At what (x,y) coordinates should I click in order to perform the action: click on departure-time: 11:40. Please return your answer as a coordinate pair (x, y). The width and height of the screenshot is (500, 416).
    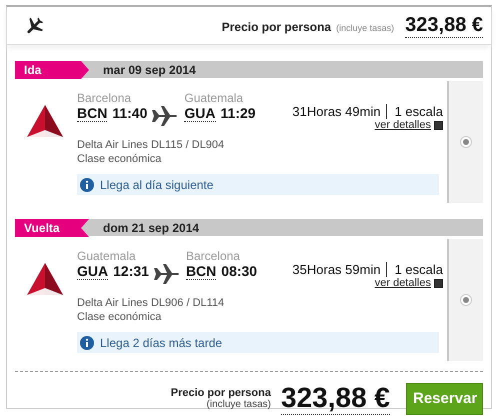
    Looking at the image, I should click on (130, 113).